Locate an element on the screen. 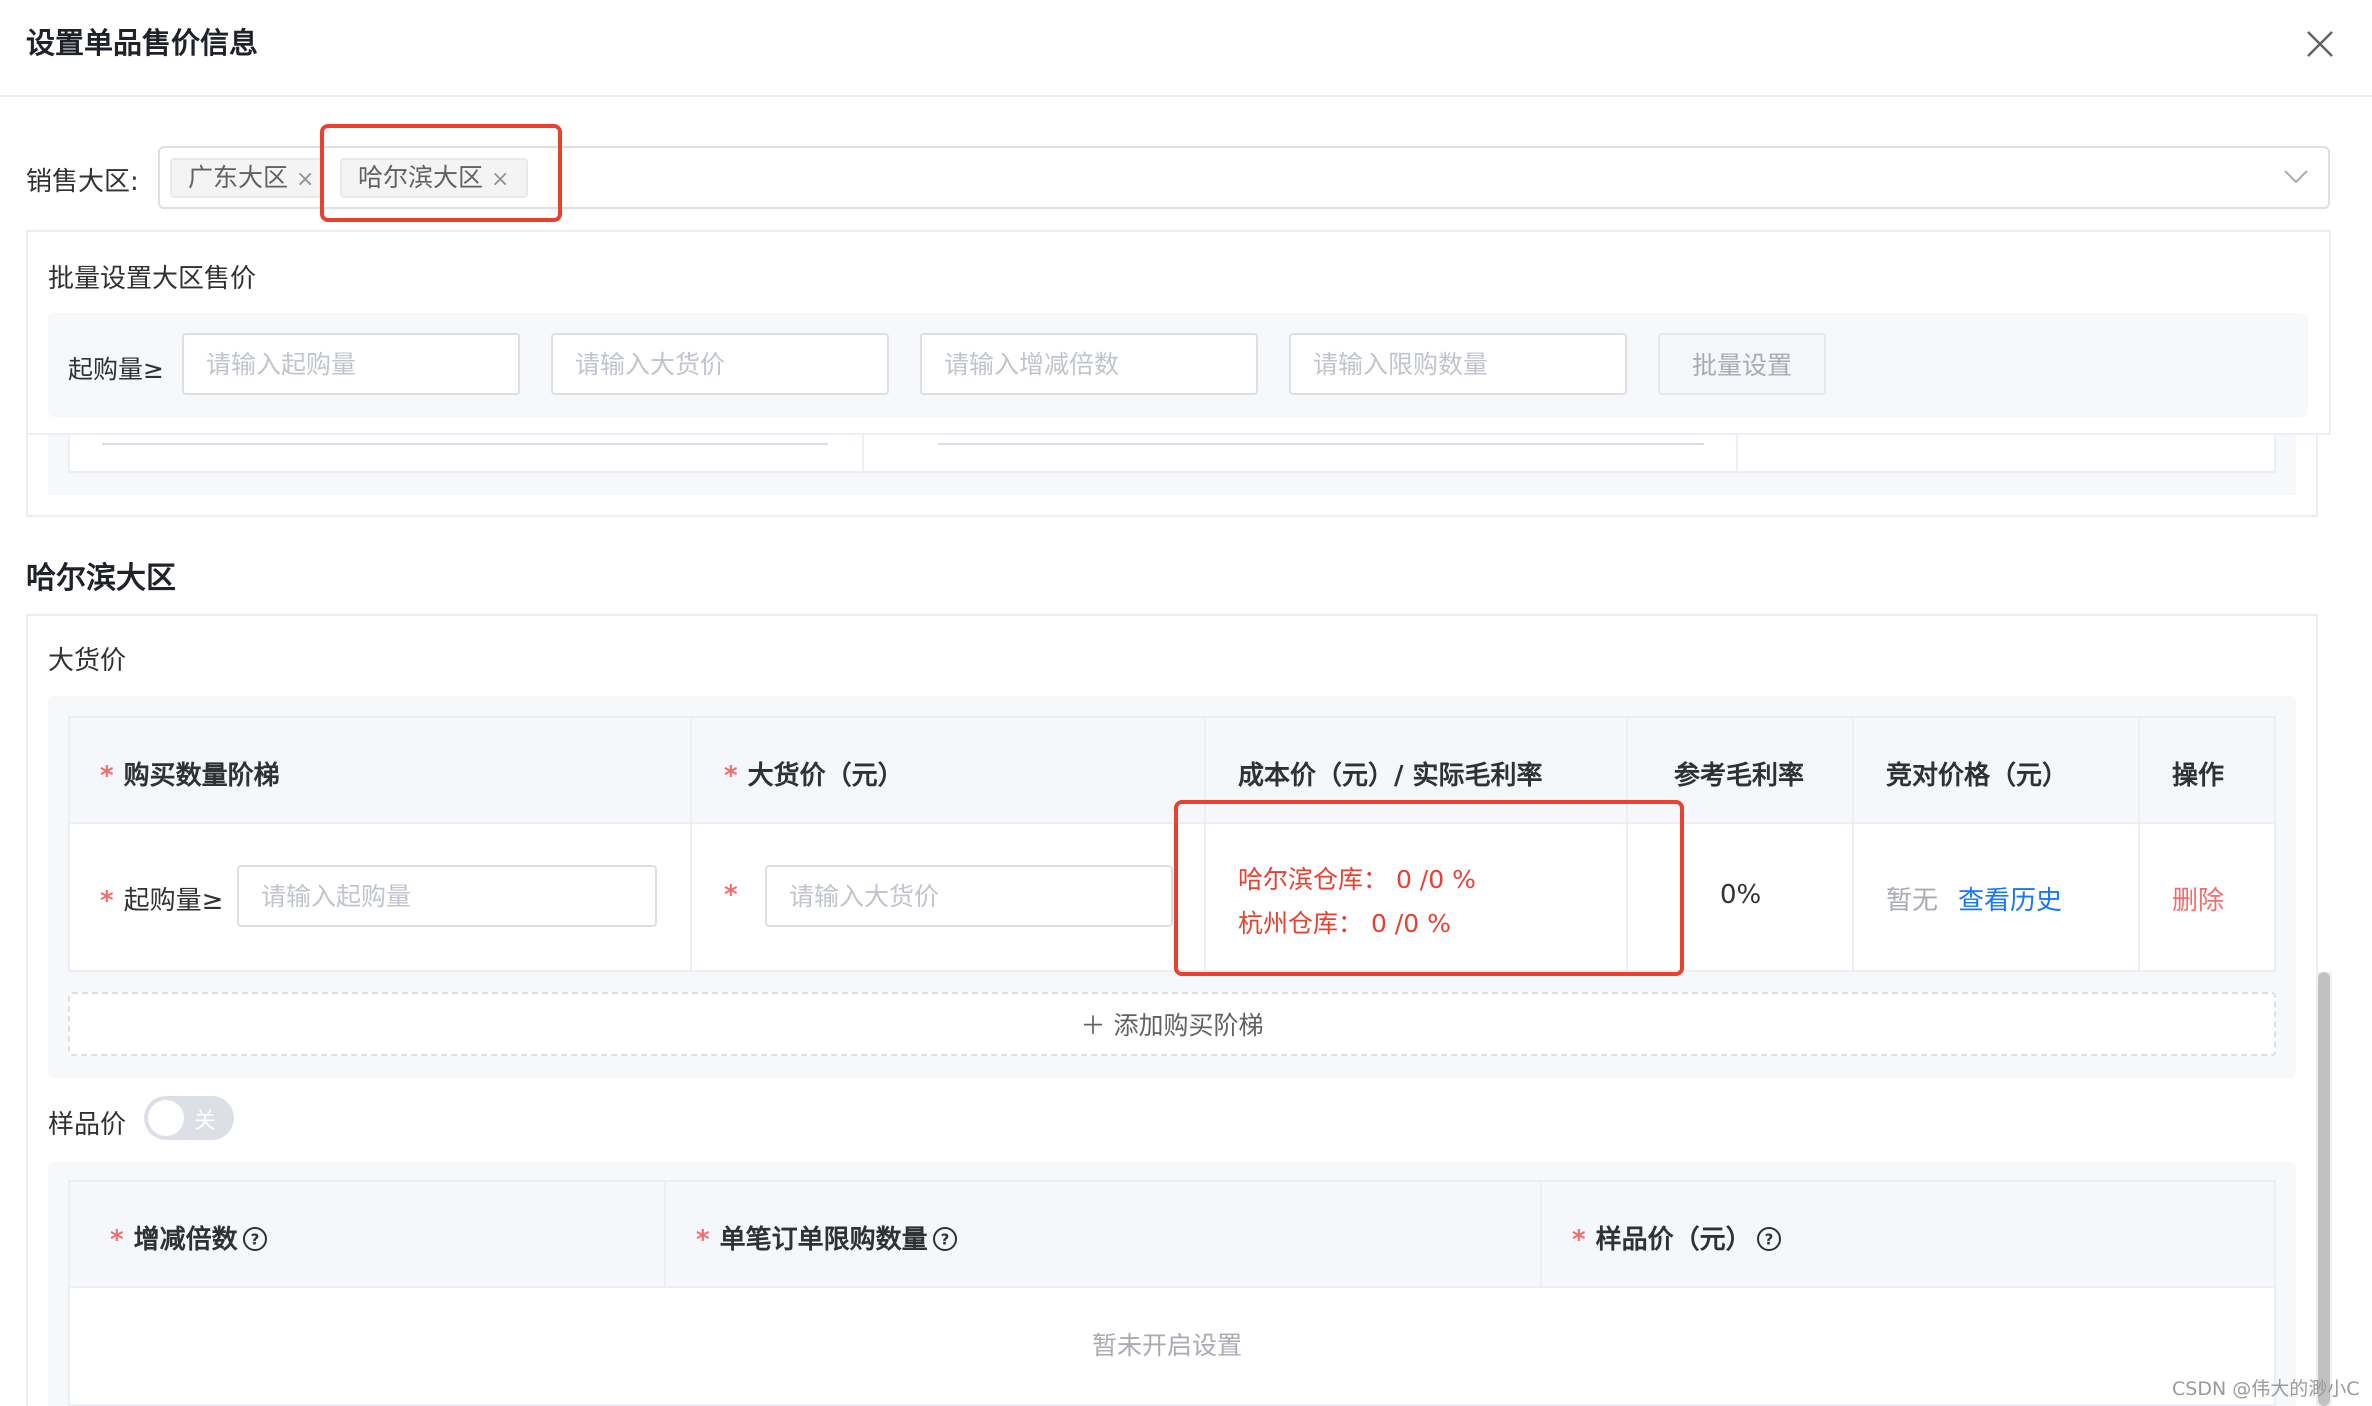 Image resolution: width=2372 pixels, height=1406 pixels. tag-close-icon: × is located at coordinates (305, 179).